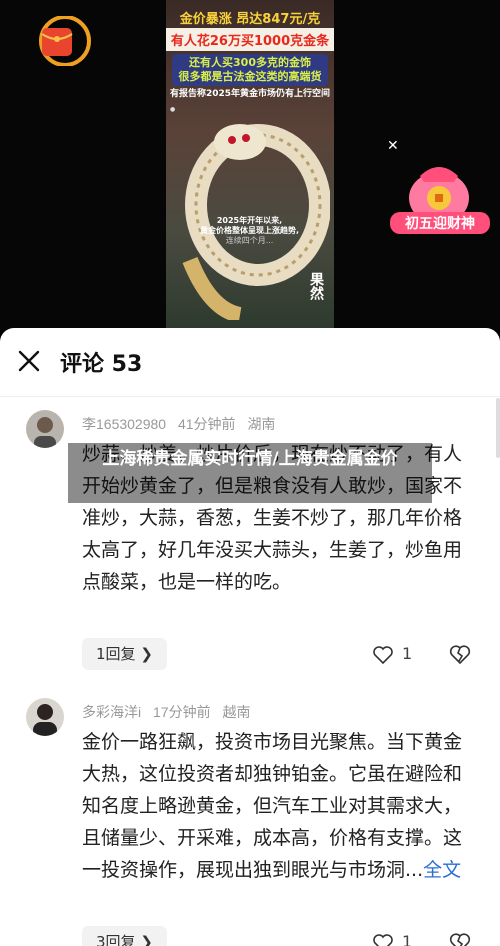 This screenshot has height=946, width=500. Describe the element at coordinates (116, 939) in the screenshot. I see `reply-label: 3回复` at that location.